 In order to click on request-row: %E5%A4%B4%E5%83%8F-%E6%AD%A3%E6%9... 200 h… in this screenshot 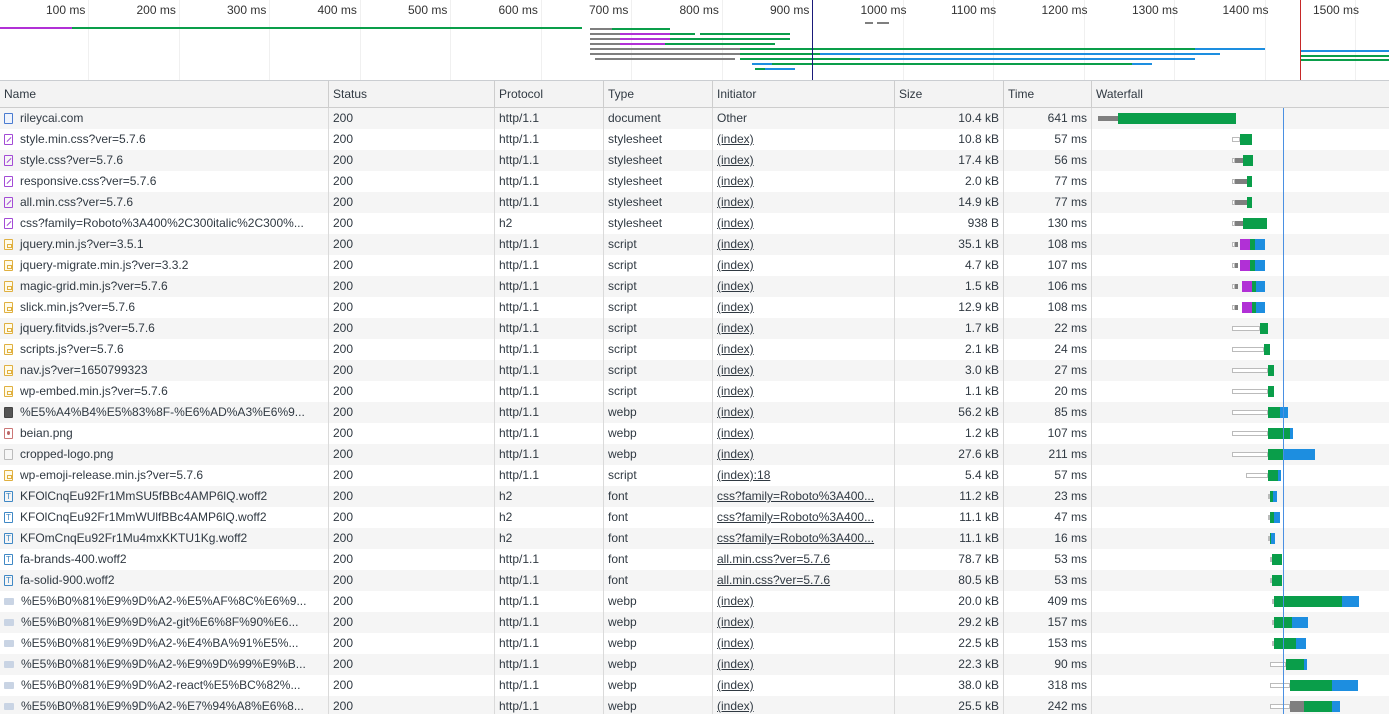, I will do `click(694, 412)`.